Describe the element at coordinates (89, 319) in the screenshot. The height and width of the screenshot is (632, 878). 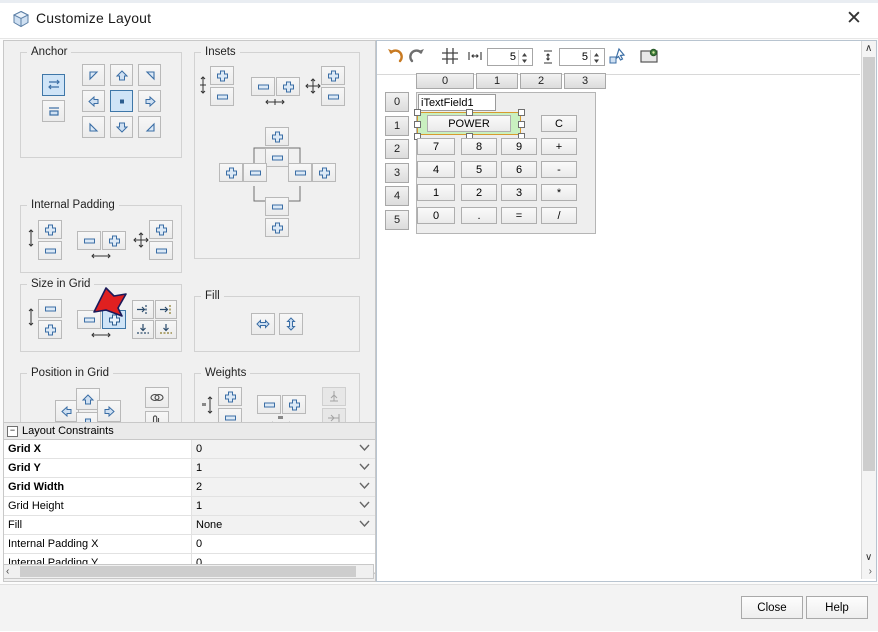
I see `size-width-decrease-button` at that location.